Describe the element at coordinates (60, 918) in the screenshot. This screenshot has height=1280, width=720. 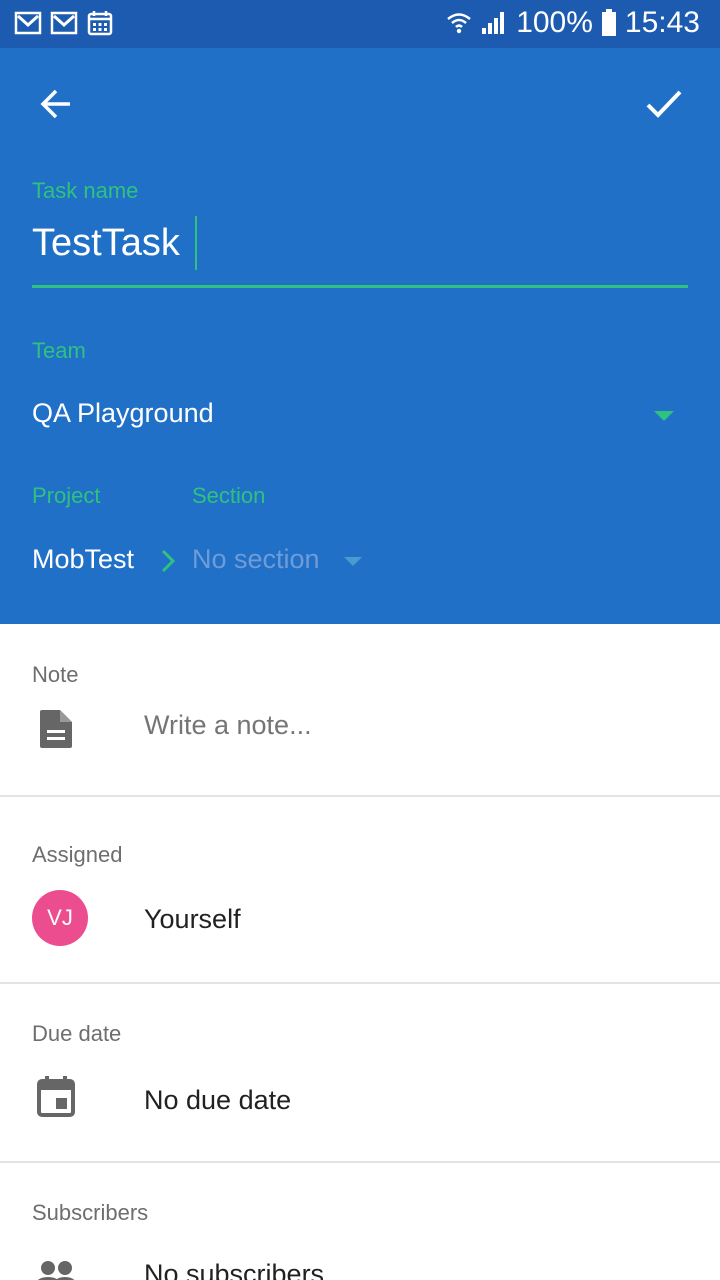
I see `avatar: VJ` at that location.